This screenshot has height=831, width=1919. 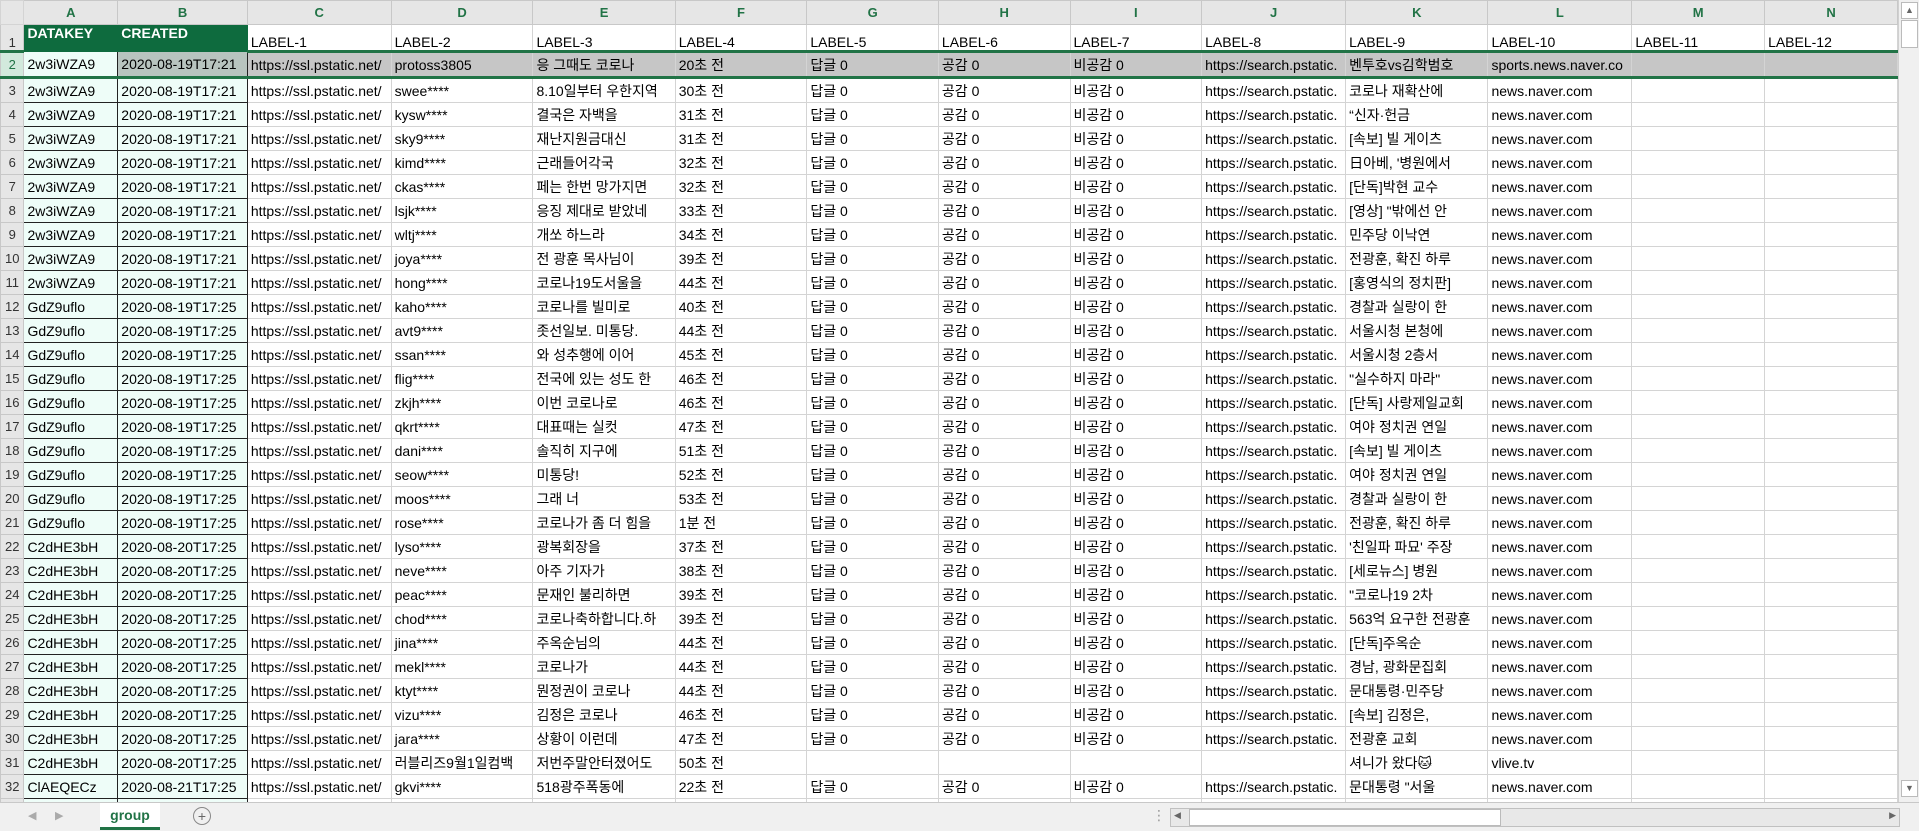 What do you see at coordinates (872, 594) in the screenshot?
I see `cell-G24: 답글 0` at bounding box center [872, 594].